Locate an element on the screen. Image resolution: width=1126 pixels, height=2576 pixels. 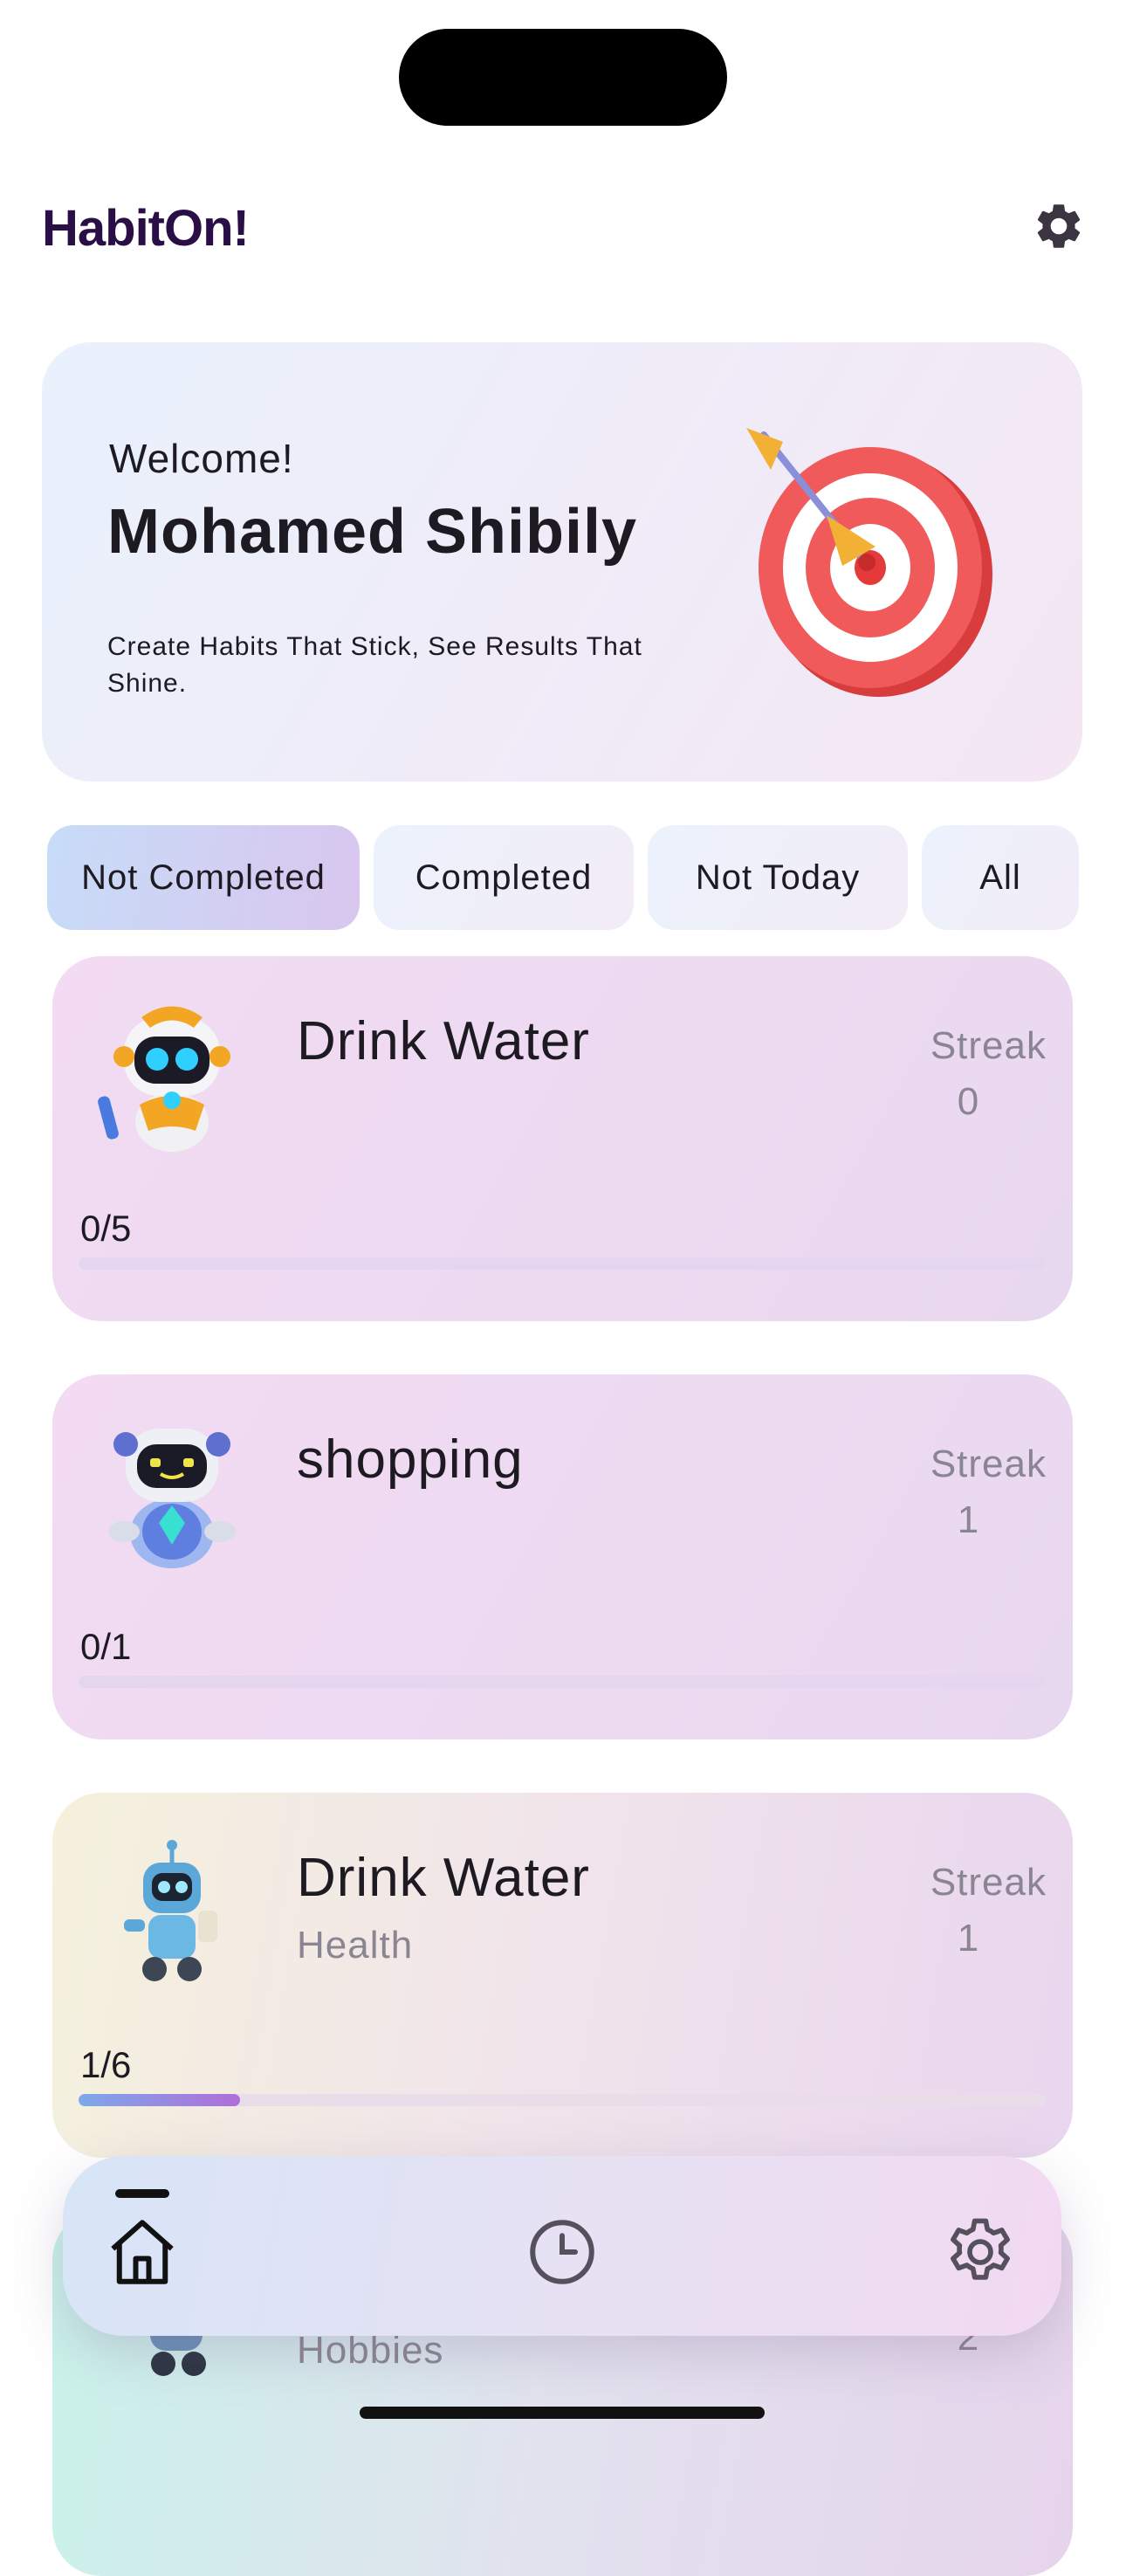
habit-card: shopping Streak 1 0/1 is located at coordinates (562, 1556).